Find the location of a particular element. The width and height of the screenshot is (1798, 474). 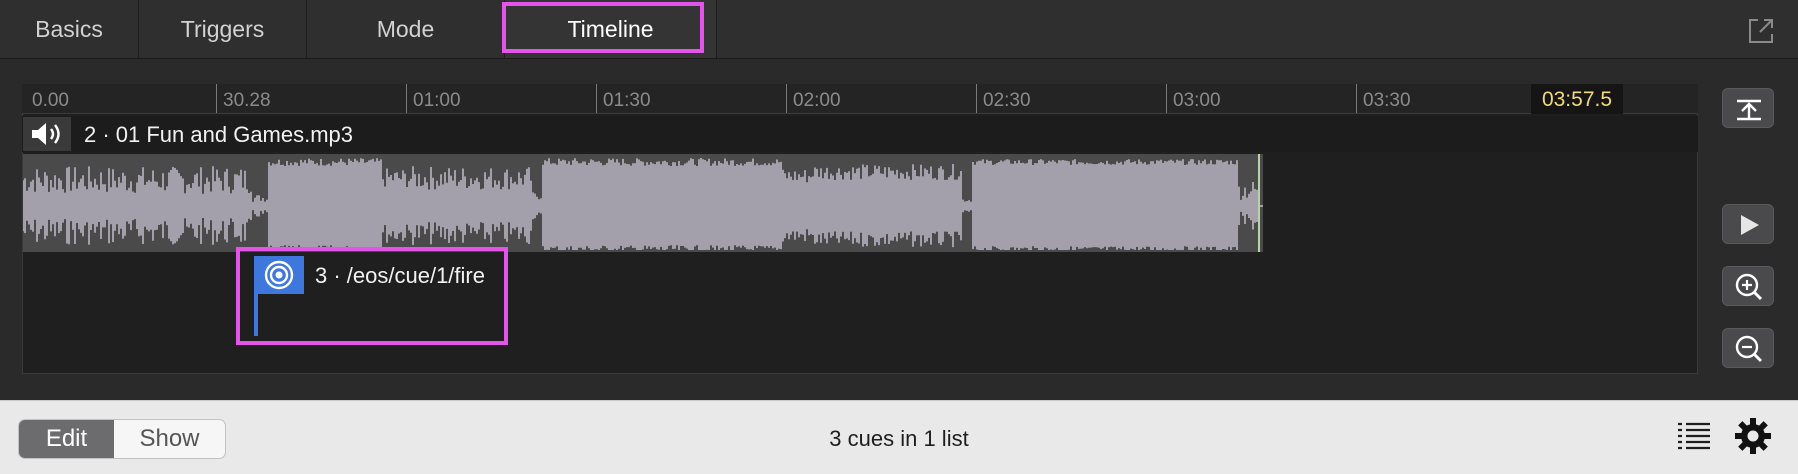

ruler-tick: 02:30 is located at coordinates (1003, 98).